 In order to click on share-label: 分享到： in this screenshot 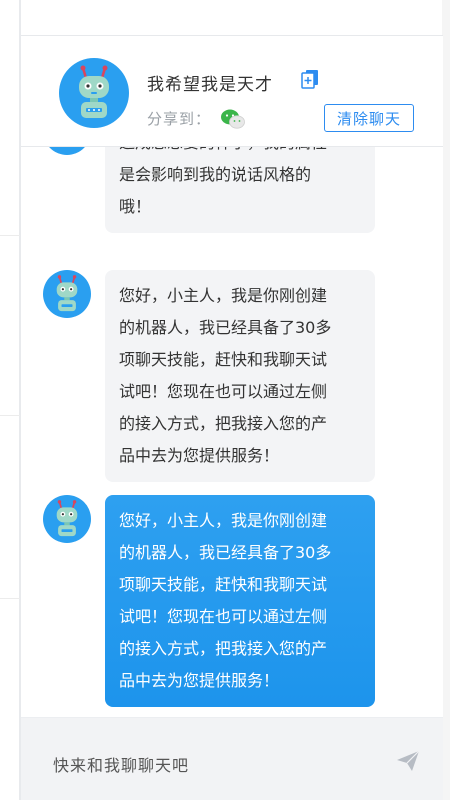, I will do `click(179, 119)`.